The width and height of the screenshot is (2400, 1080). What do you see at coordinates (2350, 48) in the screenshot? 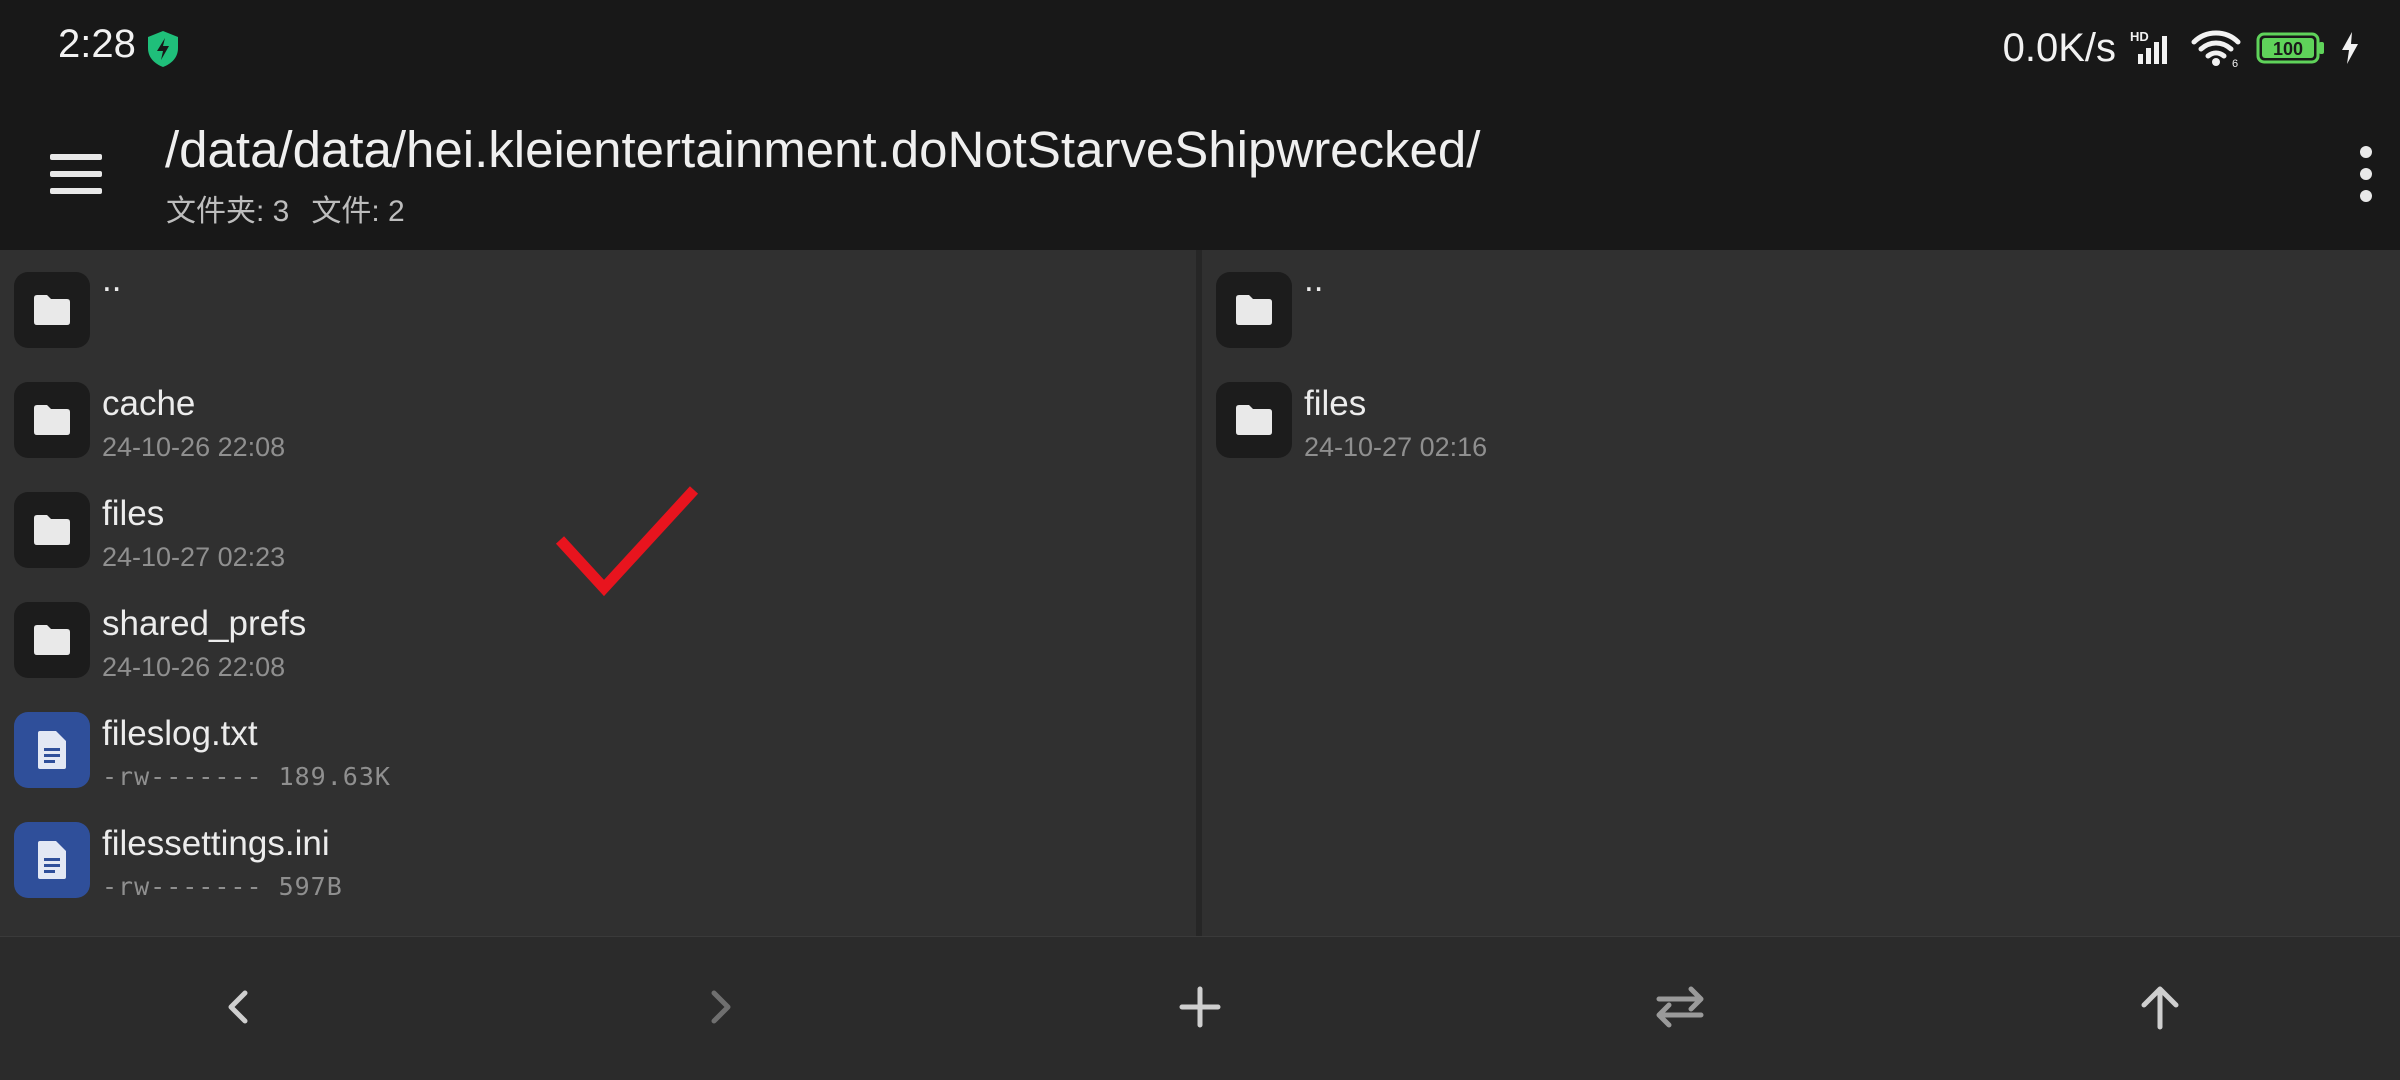
I see `charging-bolt-icon` at bounding box center [2350, 48].